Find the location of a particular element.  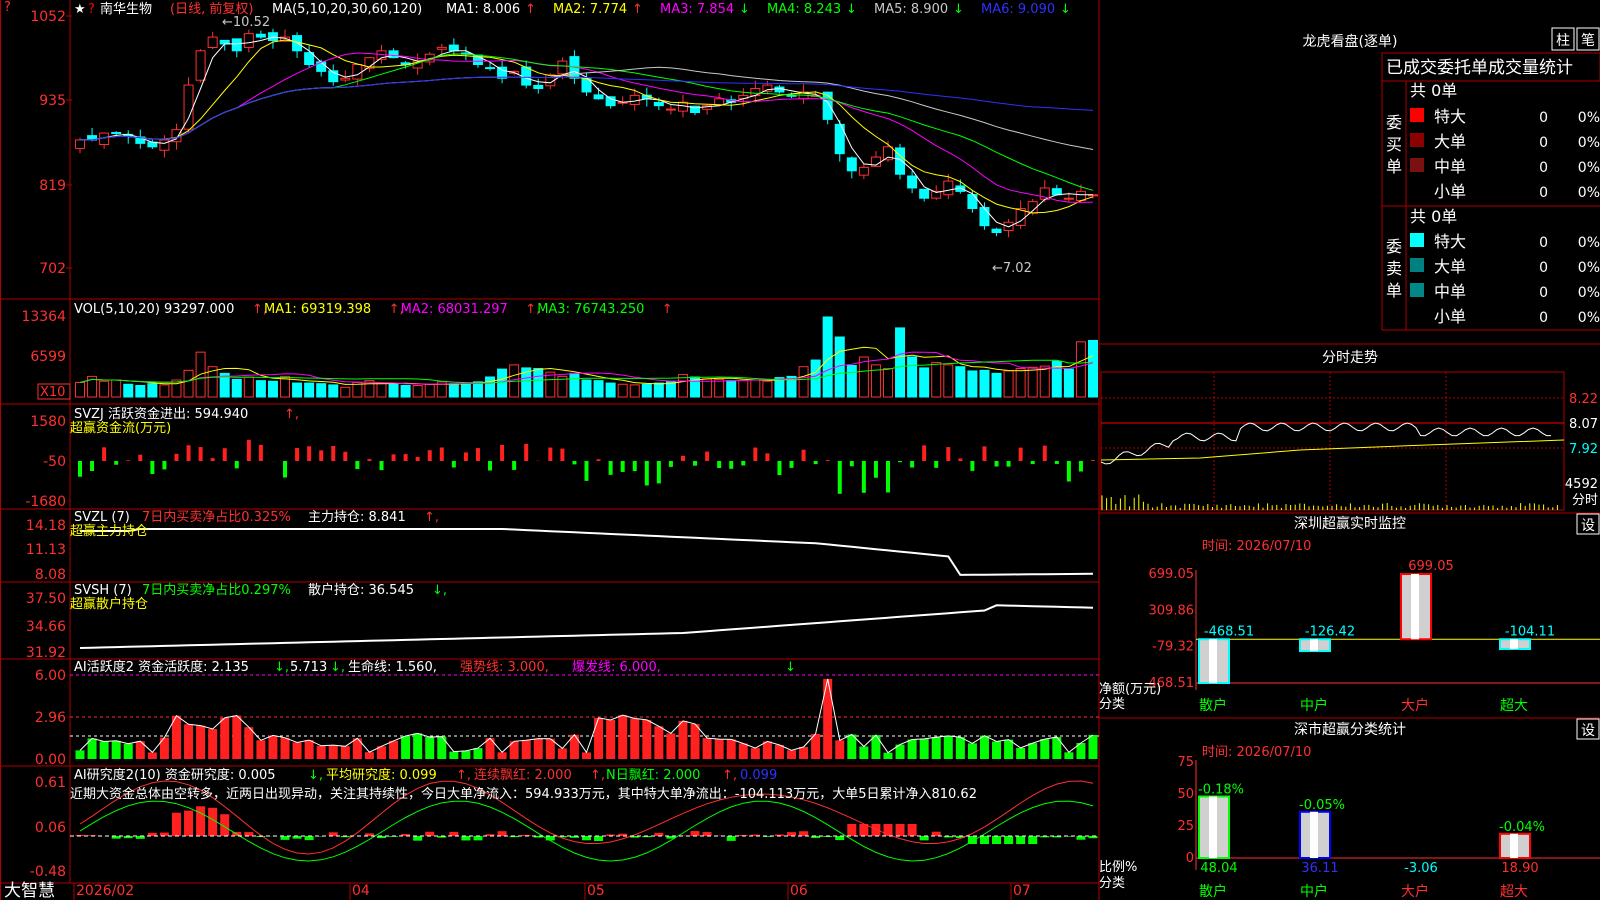

classify-bar-shine is located at coordinates (1314, 834).